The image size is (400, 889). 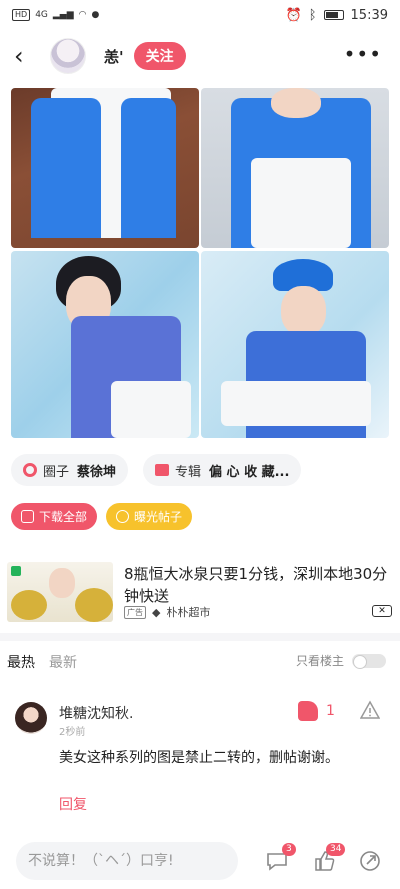 What do you see at coordinates (260, 585) in the screenshot?
I see `ad-title: 8瓶恒大冰泉只要1分钱，深圳本地30分钟快送` at bounding box center [260, 585].